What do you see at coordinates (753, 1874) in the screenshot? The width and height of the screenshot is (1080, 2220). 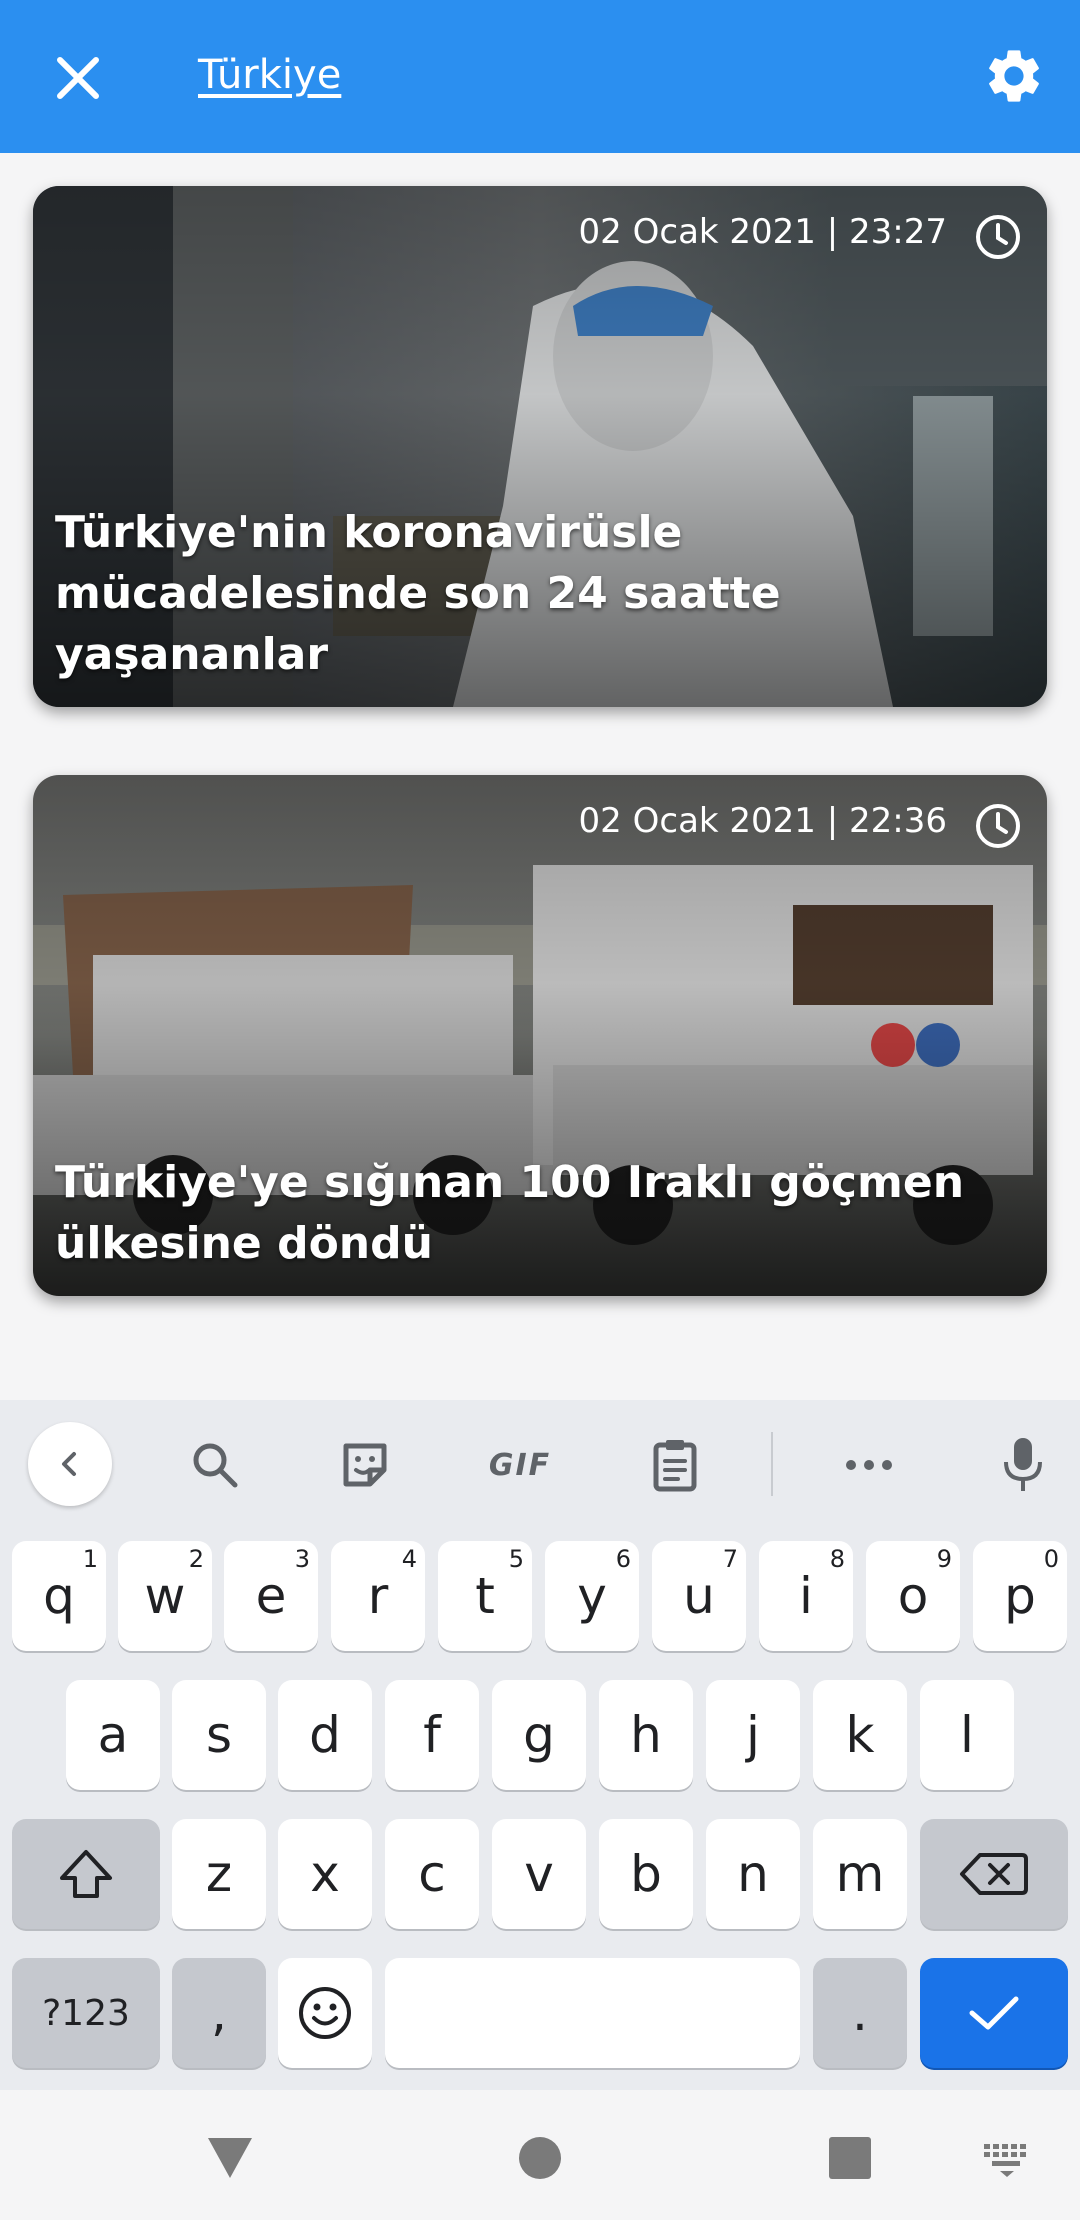 I see `key-n: n` at bounding box center [753, 1874].